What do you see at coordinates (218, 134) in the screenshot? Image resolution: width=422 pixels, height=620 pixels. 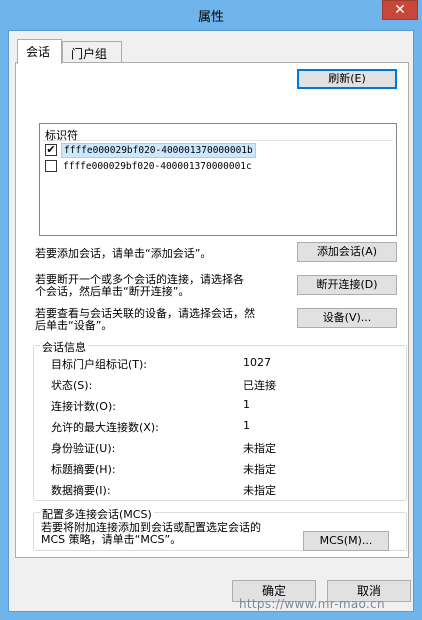 I see `list-column-header: 标识符` at bounding box center [218, 134].